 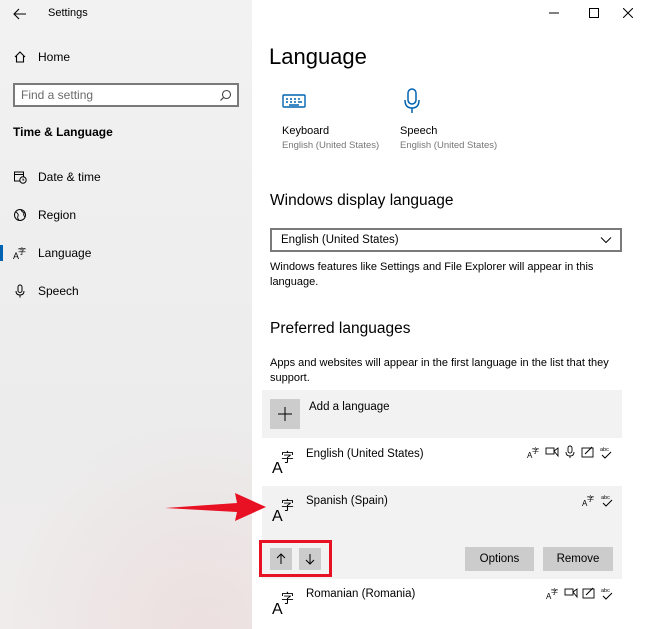 I want to click on calendar-clock-icon, so click(x=20, y=177).